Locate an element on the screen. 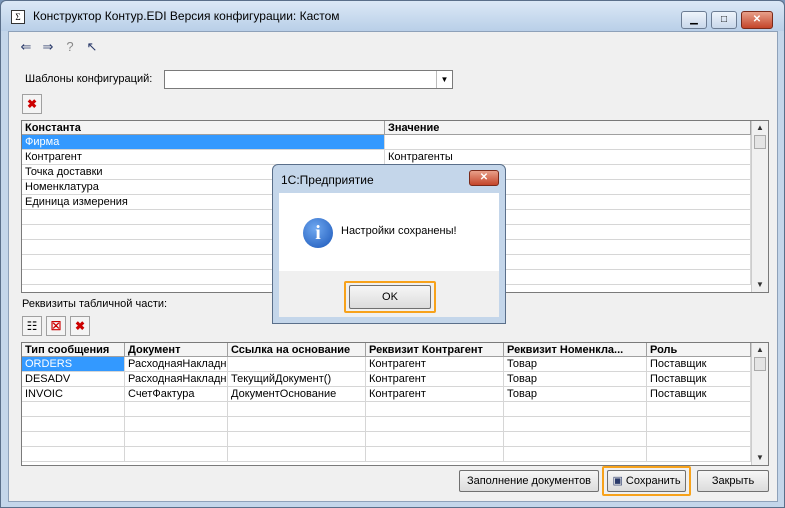 This screenshot has height=508, width=785. dialog-footer: OK is located at coordinates (389, 294).